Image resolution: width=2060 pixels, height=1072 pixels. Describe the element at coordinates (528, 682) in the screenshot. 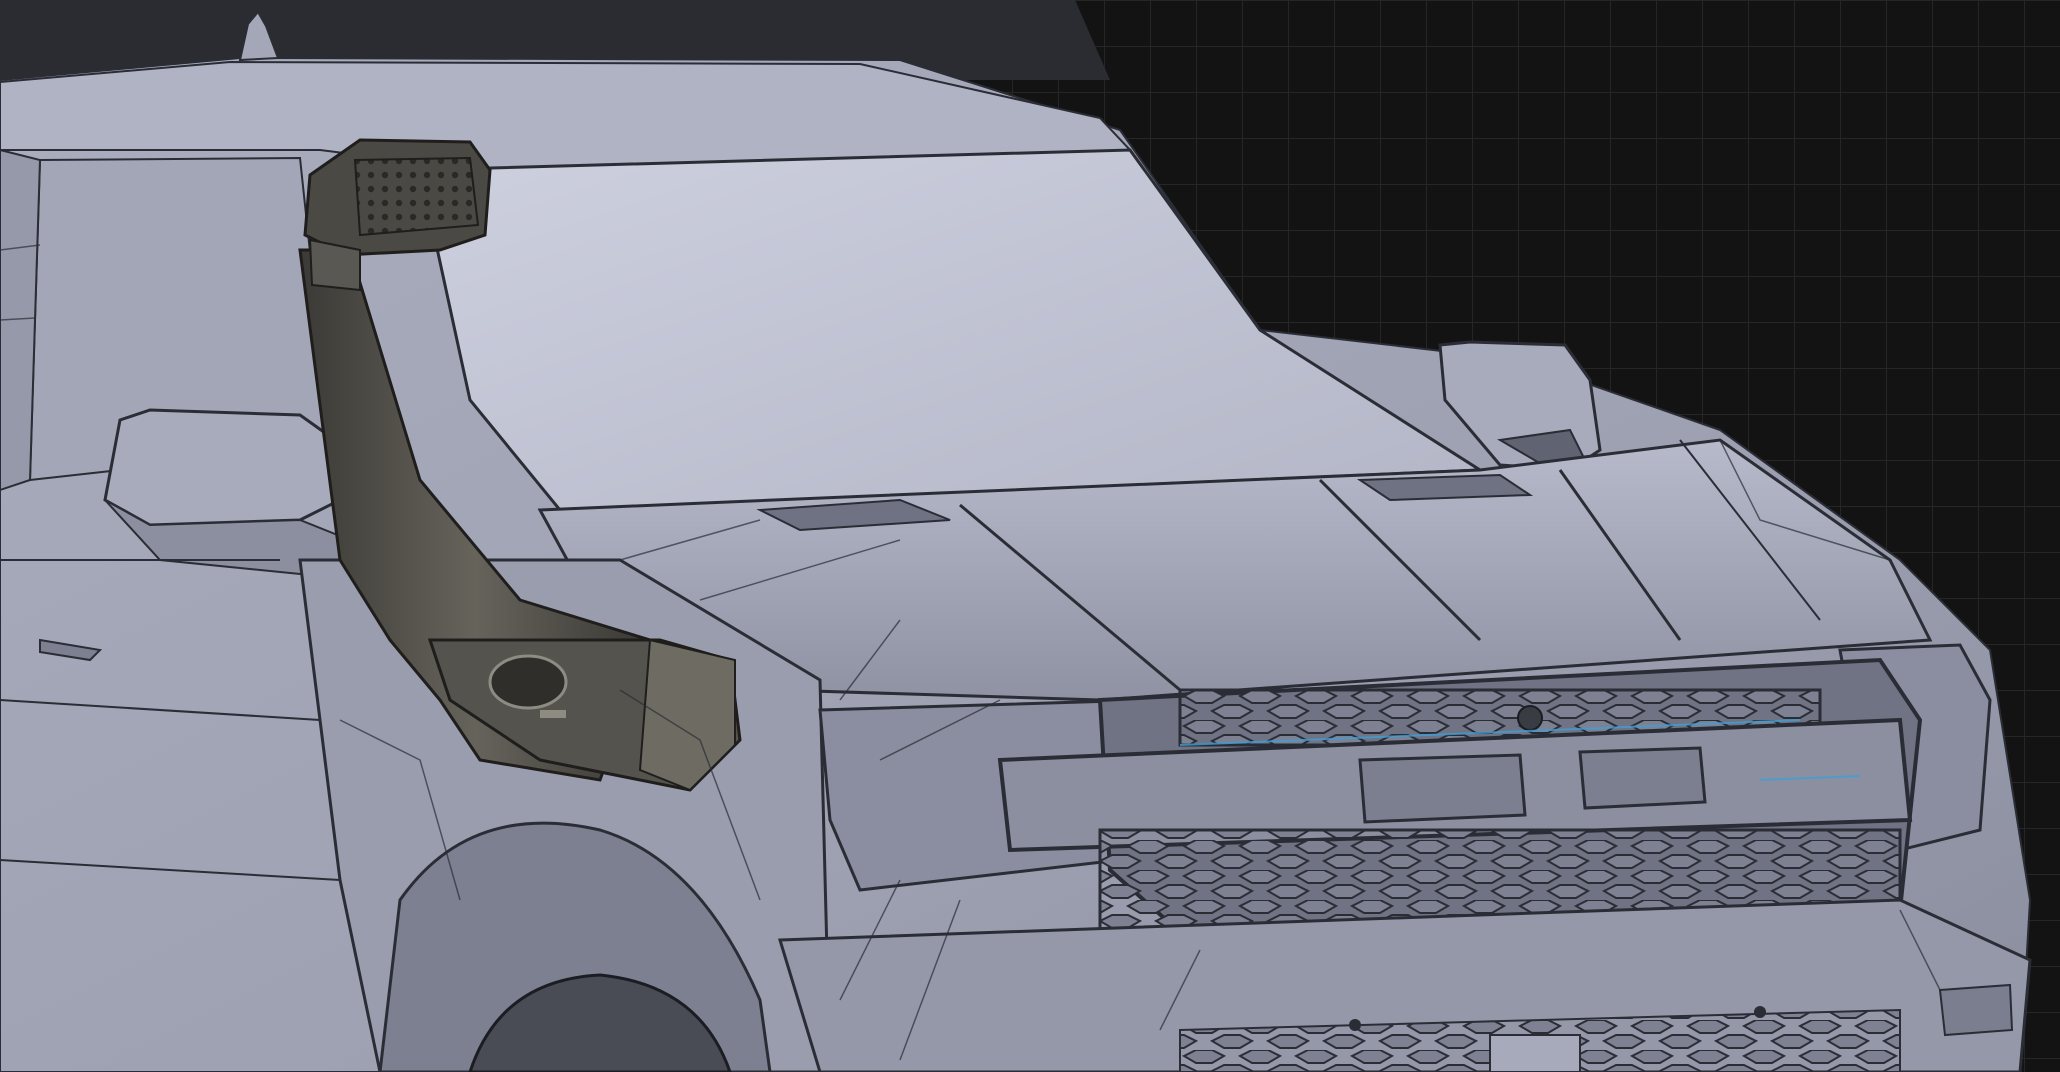

I see `snorkel-logo-icon` at that location.